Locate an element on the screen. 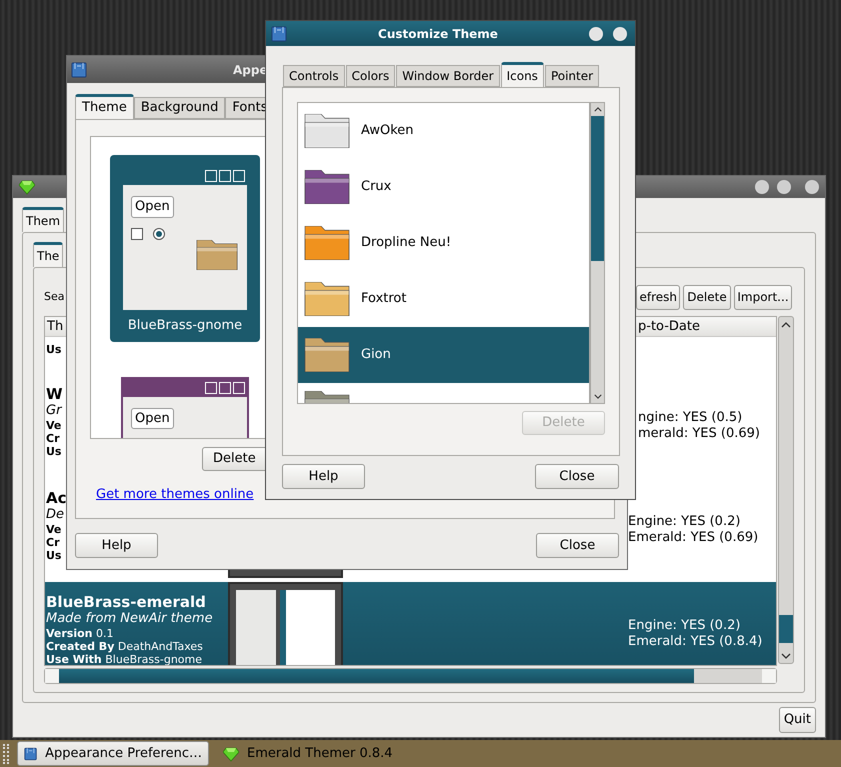  taskbar-item: Emerald Themer 0.8.4 is located at coordinates (308, 753).